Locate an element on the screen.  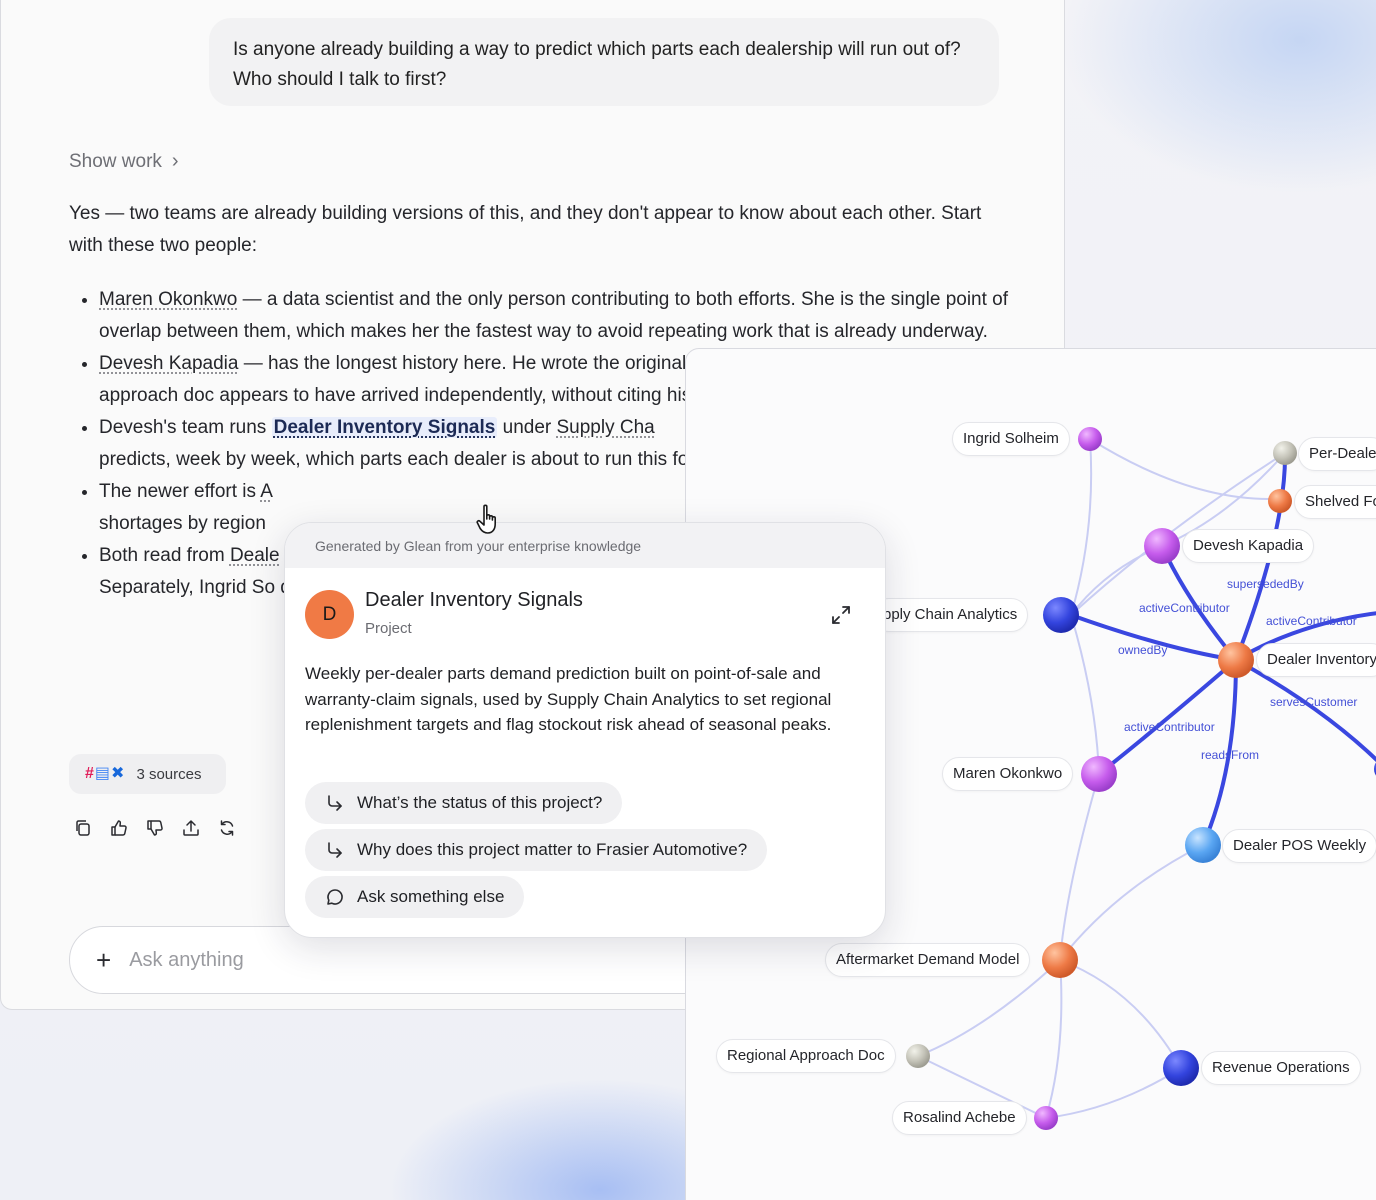
card-subtitle: Project is located at coordinates (388, 628).